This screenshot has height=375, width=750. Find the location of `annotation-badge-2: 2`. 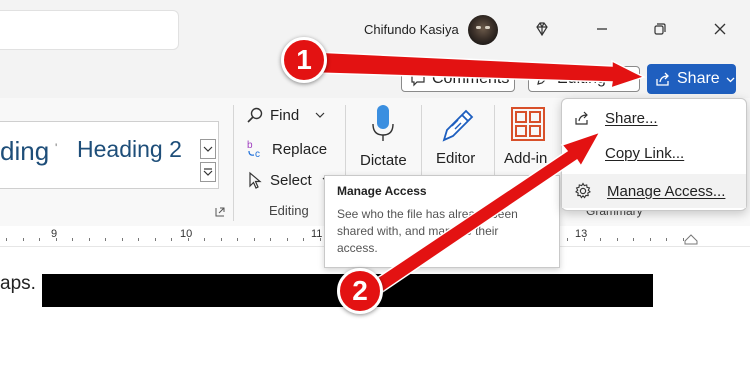

annotation-badge-2: 2 is located at coordinates (360, 291).